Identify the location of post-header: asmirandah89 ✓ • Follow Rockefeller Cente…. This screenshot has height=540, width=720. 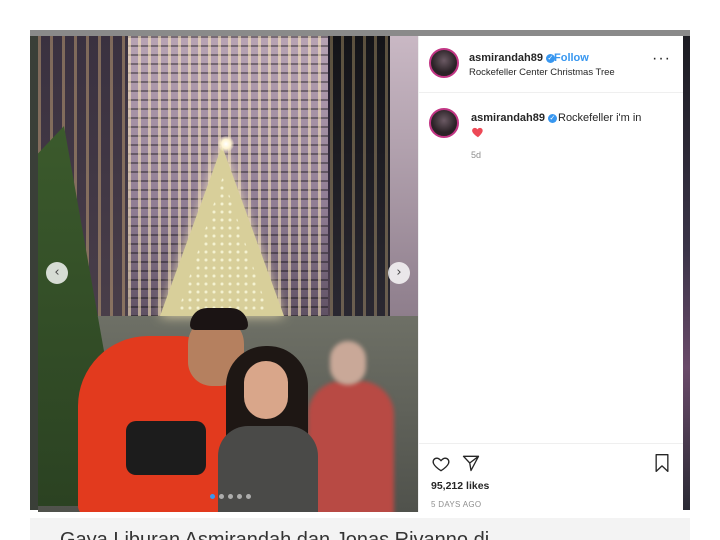
(551, 64).